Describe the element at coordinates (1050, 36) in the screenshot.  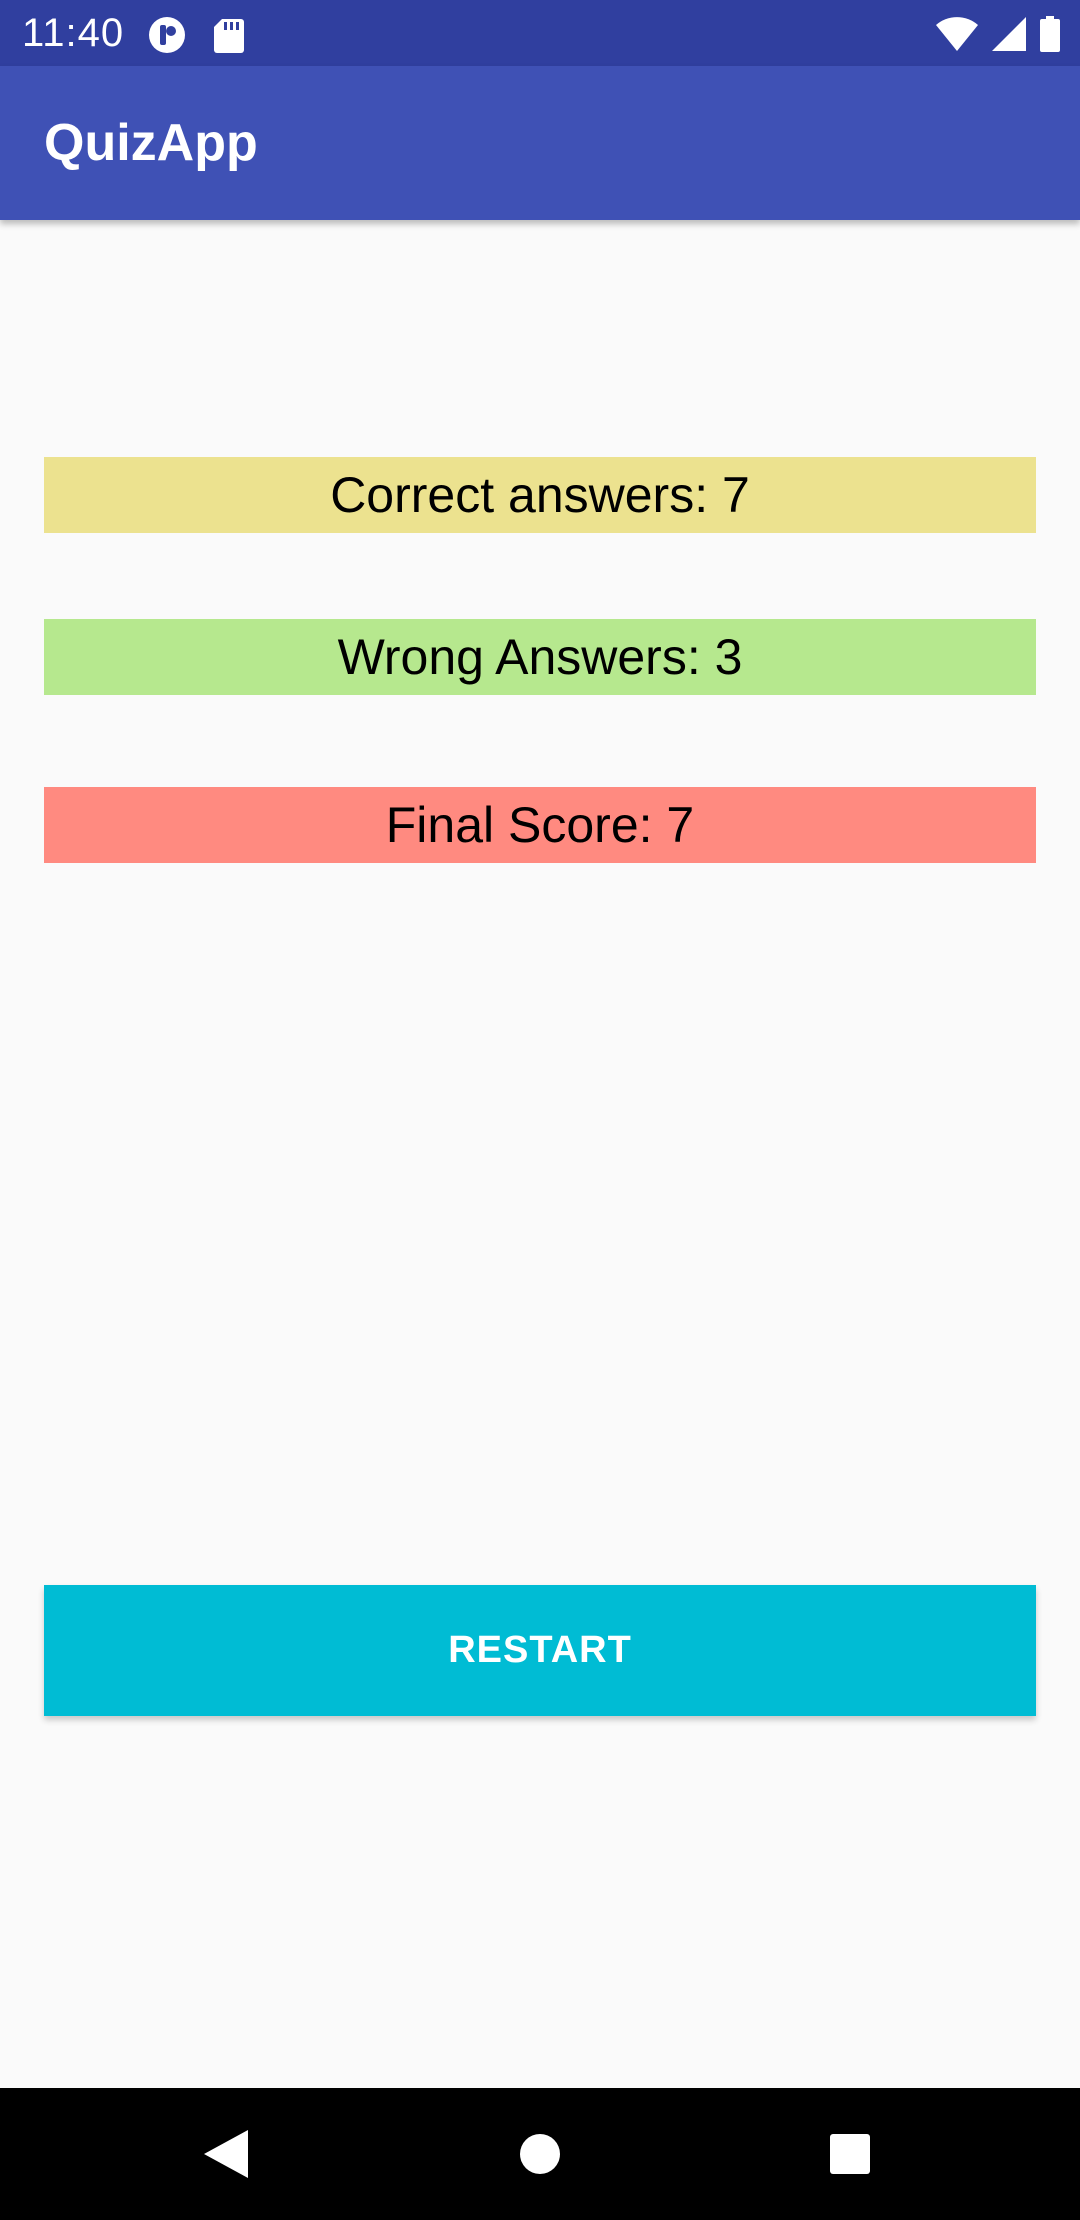
I see `battery-icon` at that location.